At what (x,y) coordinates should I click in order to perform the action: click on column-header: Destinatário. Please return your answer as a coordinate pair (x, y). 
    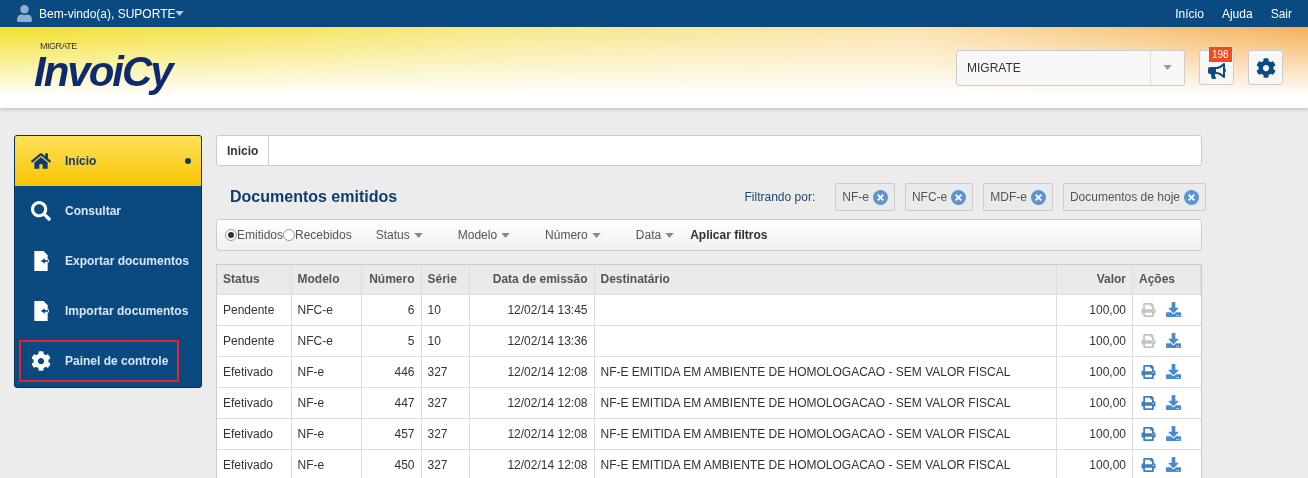
    Looking at the image, I should click on (825, 279).